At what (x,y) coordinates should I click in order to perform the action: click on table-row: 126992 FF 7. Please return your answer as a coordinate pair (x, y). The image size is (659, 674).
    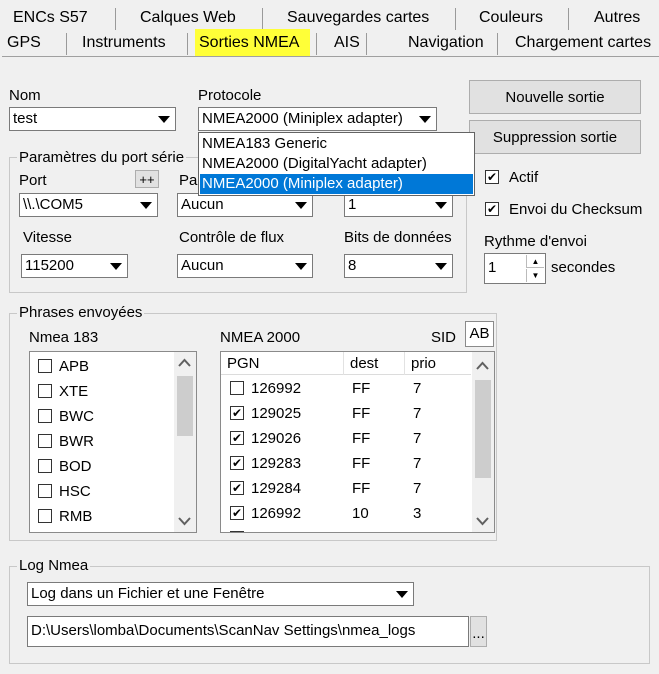
    Looking at the image, I should click on (346, 389).